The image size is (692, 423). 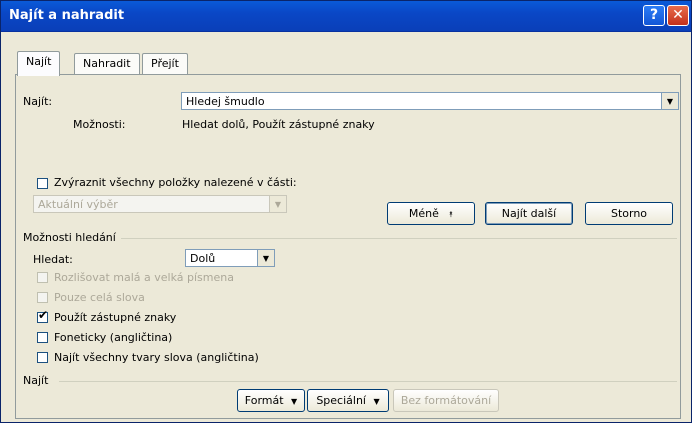 What do you see at coordinates (42, 357) in the screenshot?
I see `all-forms-checkbox` at bounding box center [42, 357].